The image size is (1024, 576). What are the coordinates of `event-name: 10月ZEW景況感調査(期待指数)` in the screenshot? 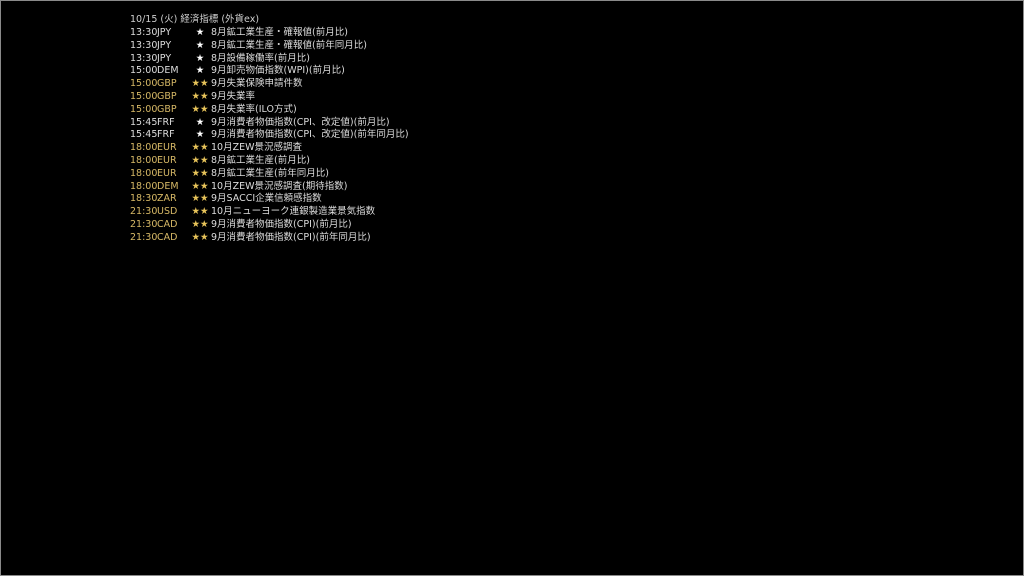 It's located at (279, 186).